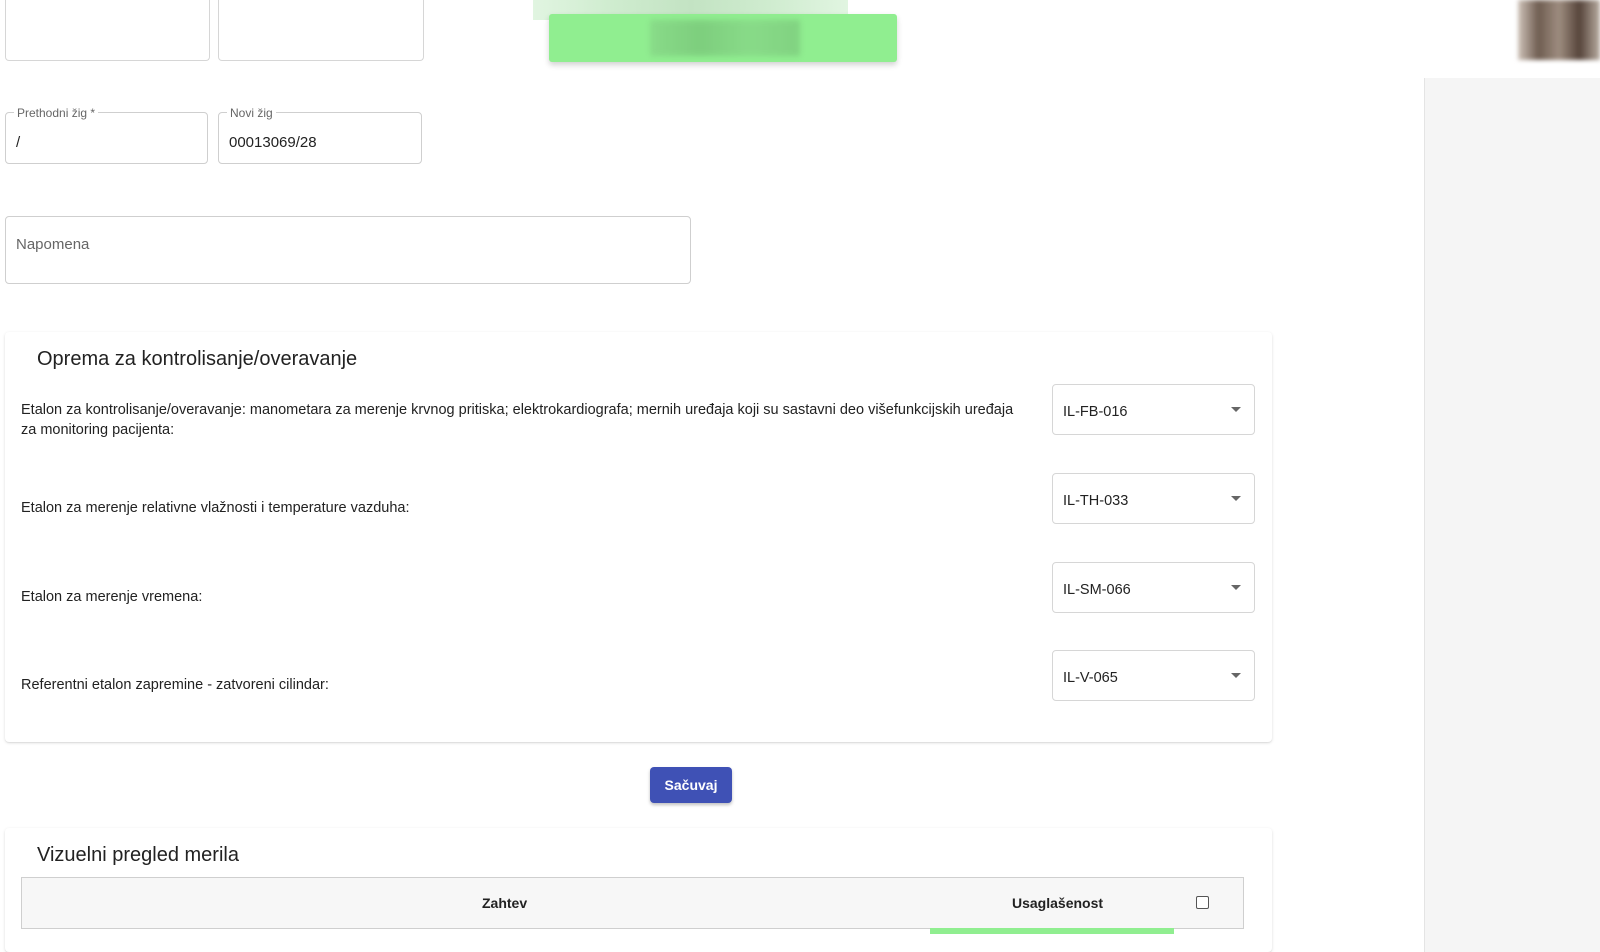 The height and width of the screenshot is (952, 1600). What do you see at coordinates (138, 855) in the screenshot?
I see `visual-inspection-title: Vizuelni pregled merila` at bounding box center [138, 855].